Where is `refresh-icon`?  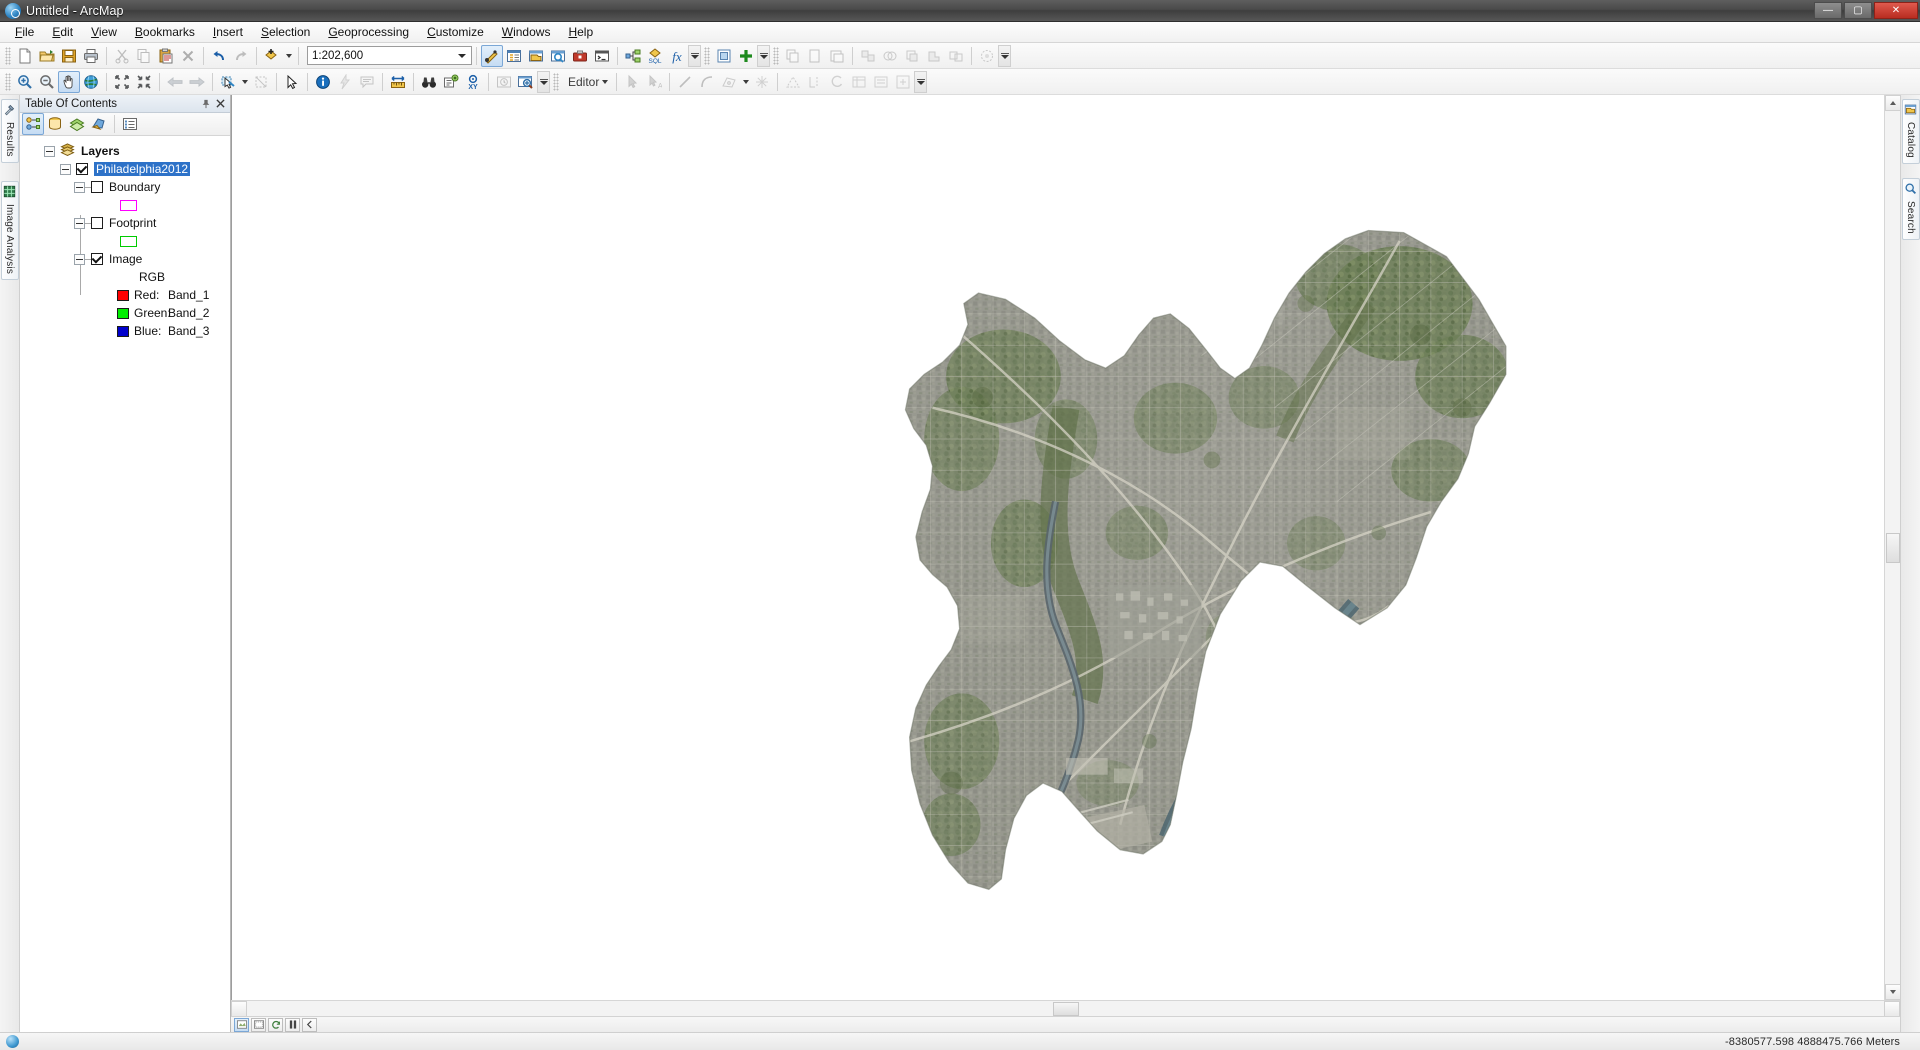
refresh-icon is located at coordinates (275, 1024).